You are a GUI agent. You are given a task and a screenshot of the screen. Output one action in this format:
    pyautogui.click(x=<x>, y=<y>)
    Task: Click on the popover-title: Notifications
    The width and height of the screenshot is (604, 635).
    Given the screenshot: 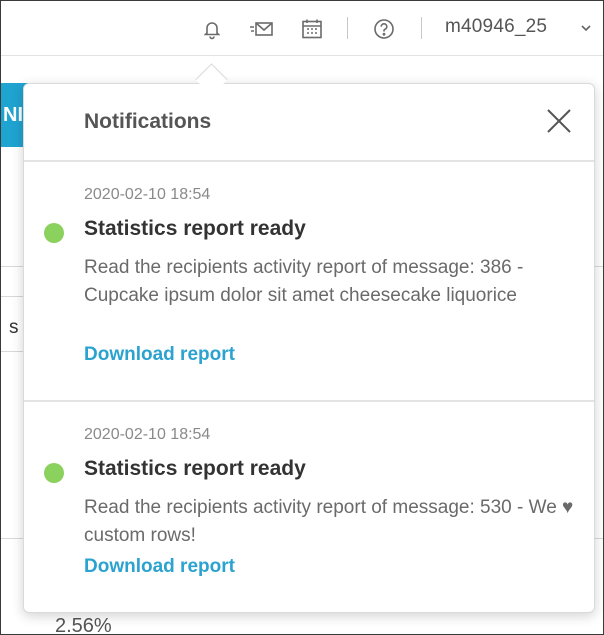 What is the action you would take?
    pyautogui.click(x=148, y=121)
    